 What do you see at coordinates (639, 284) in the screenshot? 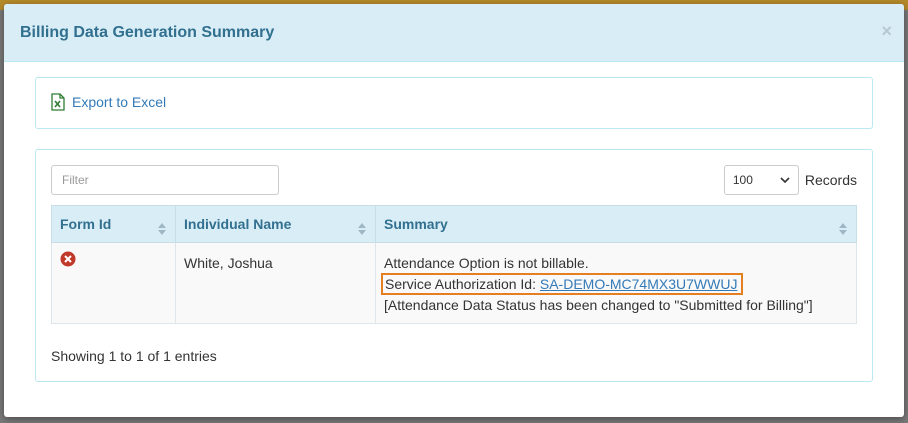
I see `service-authorization-link: SA-DEMO-MC74MX3U7WWUJ` at bounding box center [639, 284].